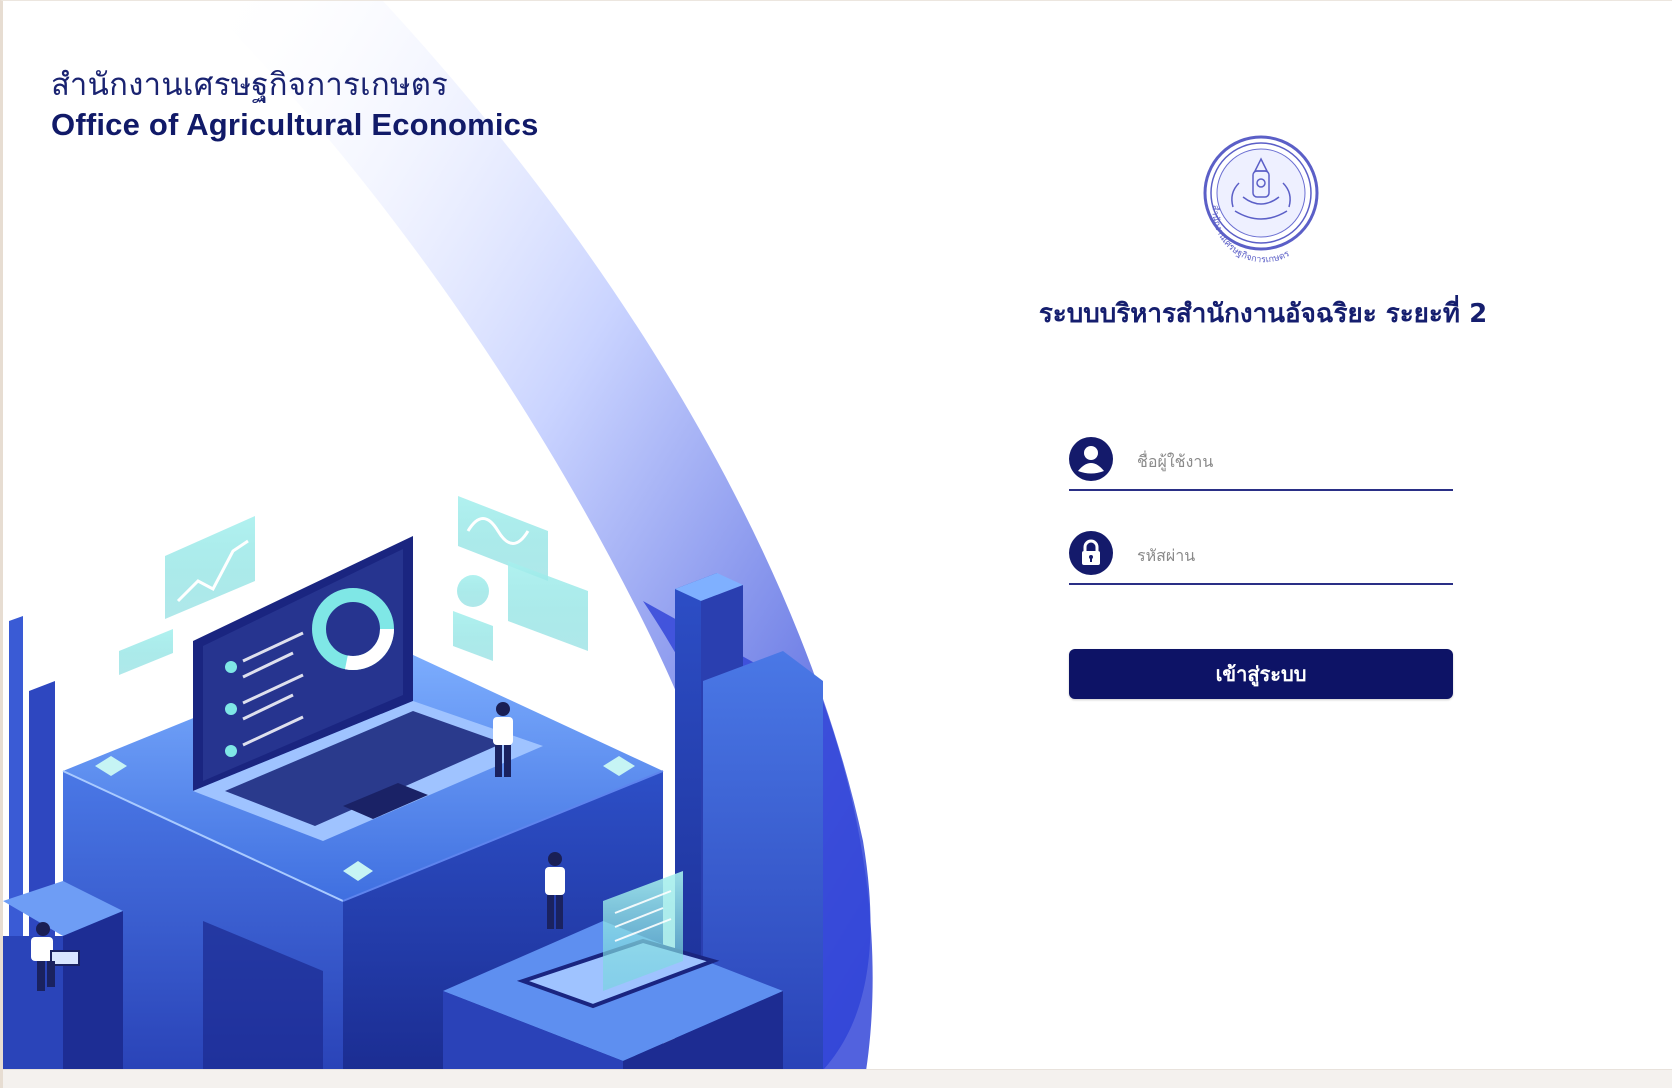  What do you see at coordinates (295, 124) in the screenshot?
I see `brand-english-name: Office of Agricultural Economics` at bounding box center [295, 124].